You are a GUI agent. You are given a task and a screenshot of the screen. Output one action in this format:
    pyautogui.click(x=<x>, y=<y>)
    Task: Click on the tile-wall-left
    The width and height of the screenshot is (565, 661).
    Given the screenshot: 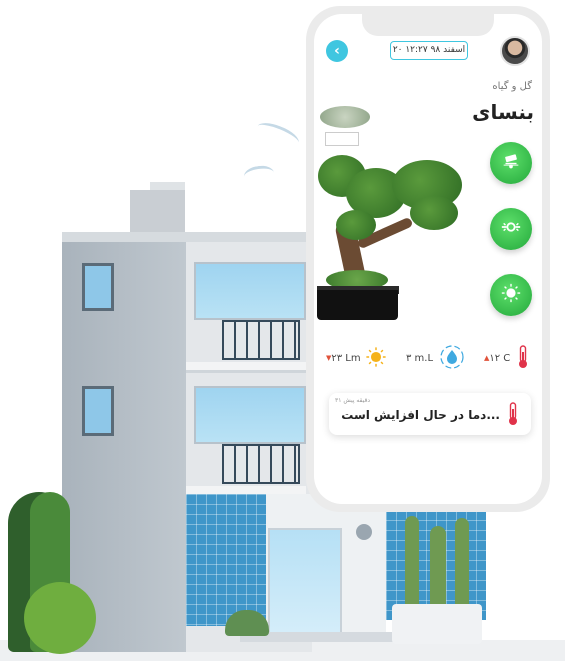 What is the action you would take?
    pyautogui.click(x=226, y=560)
    